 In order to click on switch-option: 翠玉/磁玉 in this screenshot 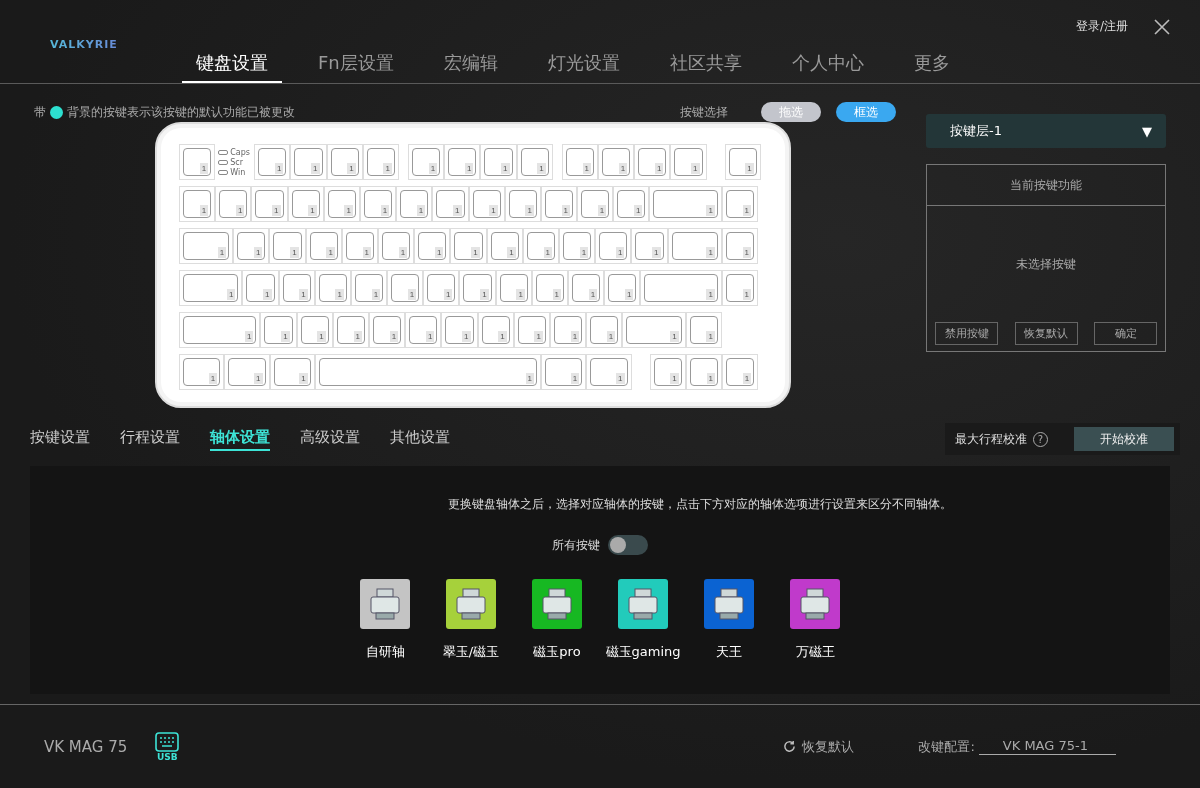, I will do `click(471, 620)`.